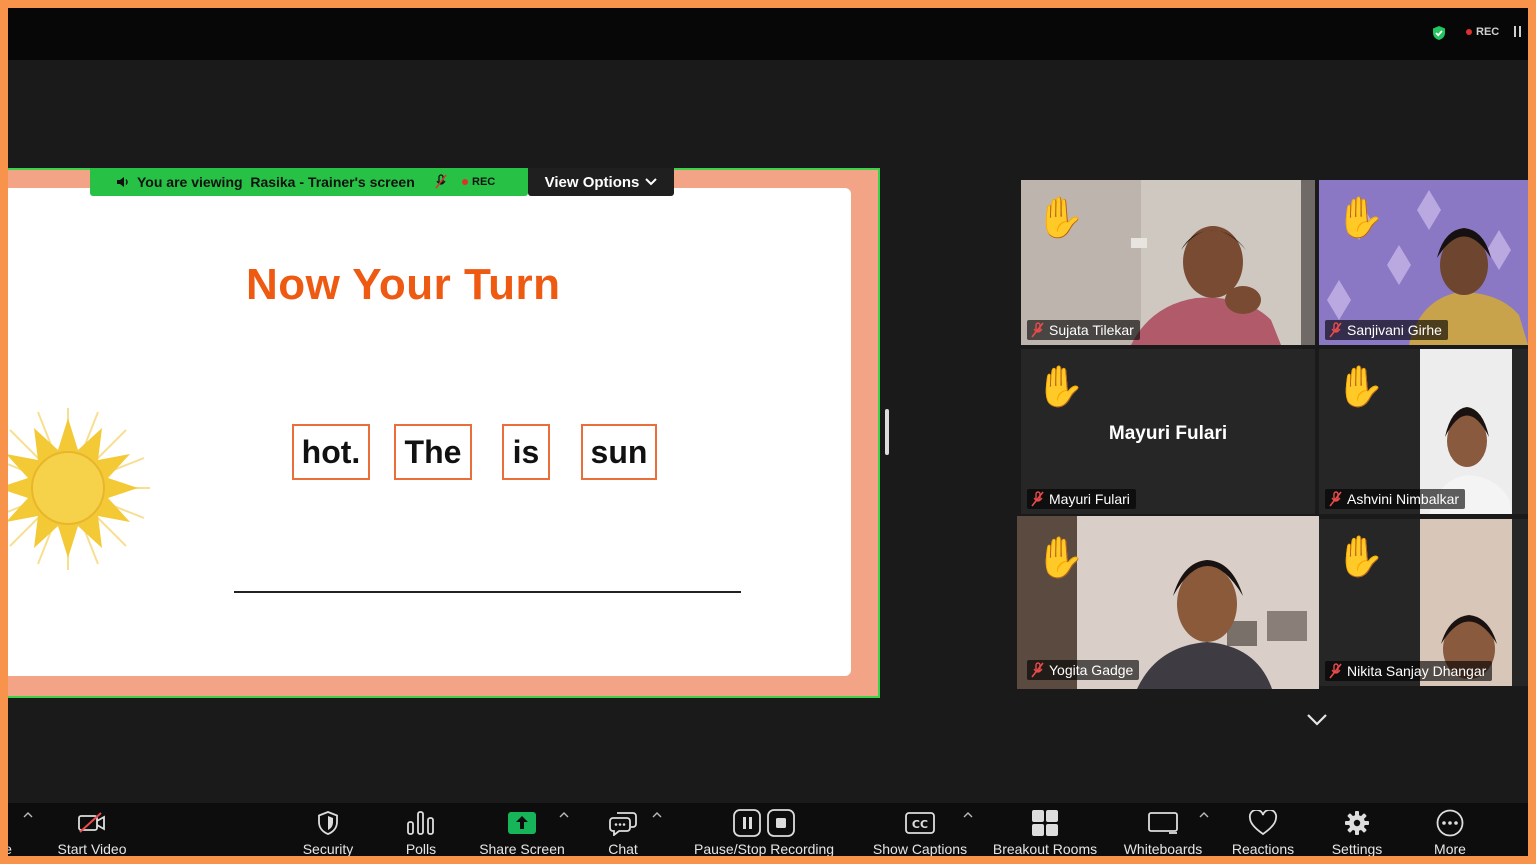  I want to click on chat-bubble-icon, so click(623, 823).